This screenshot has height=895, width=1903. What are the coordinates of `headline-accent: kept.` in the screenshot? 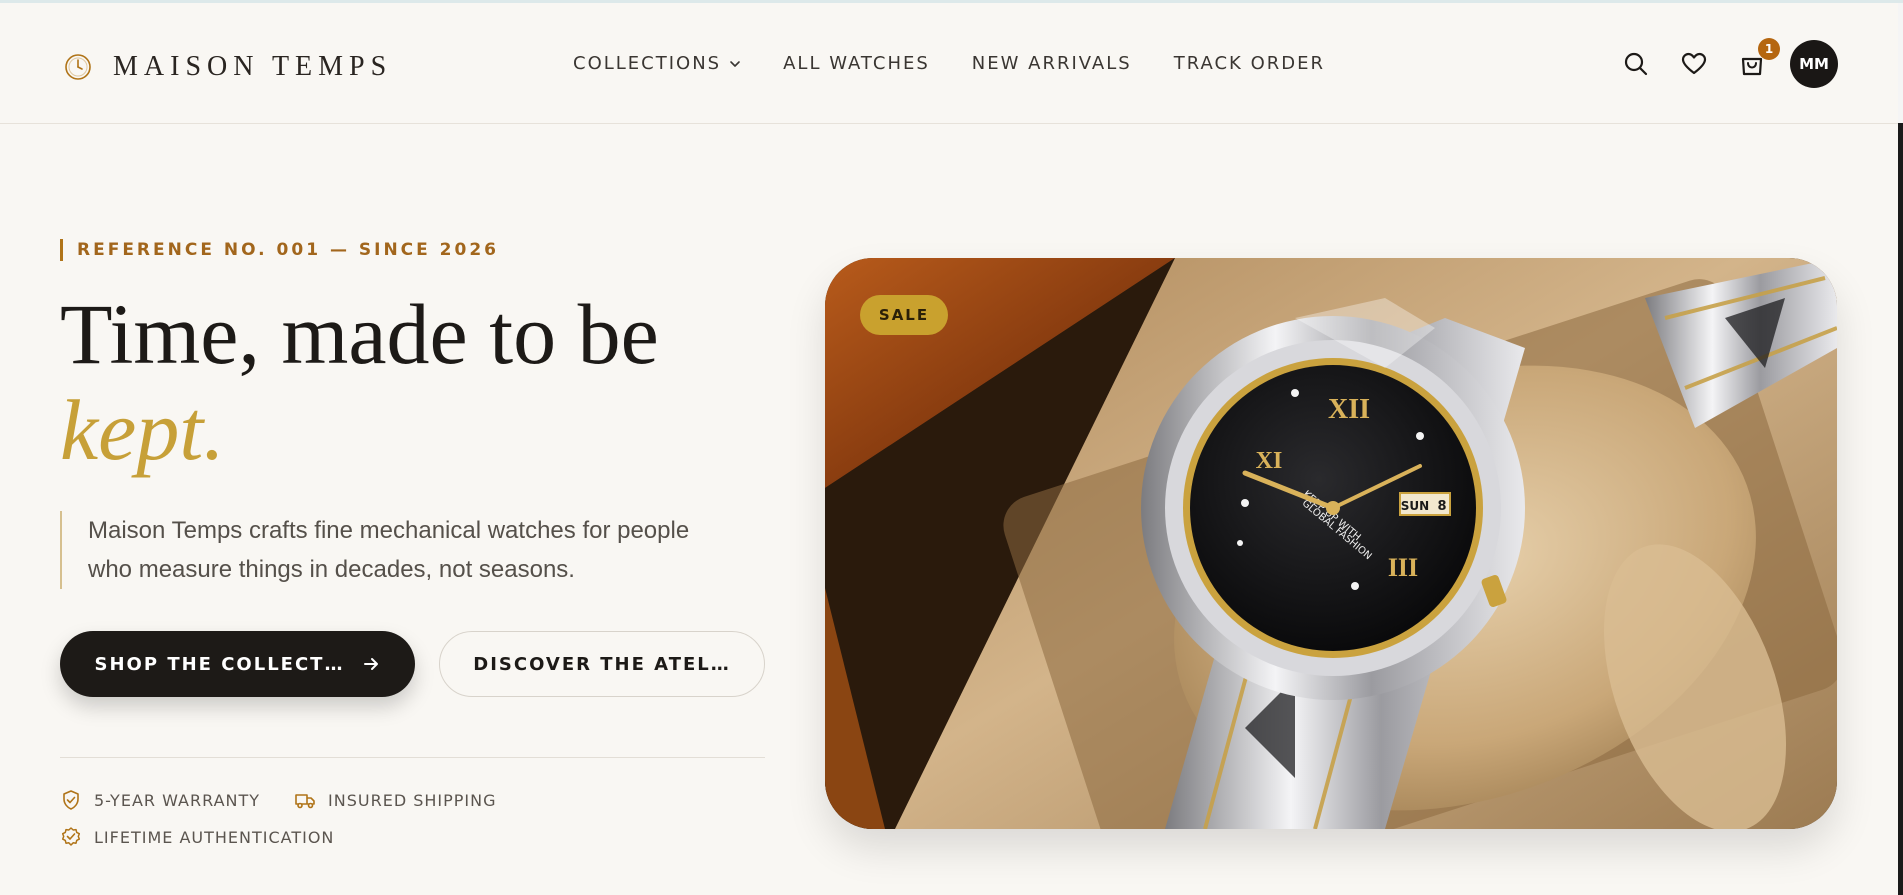 It's located at (142, 430).